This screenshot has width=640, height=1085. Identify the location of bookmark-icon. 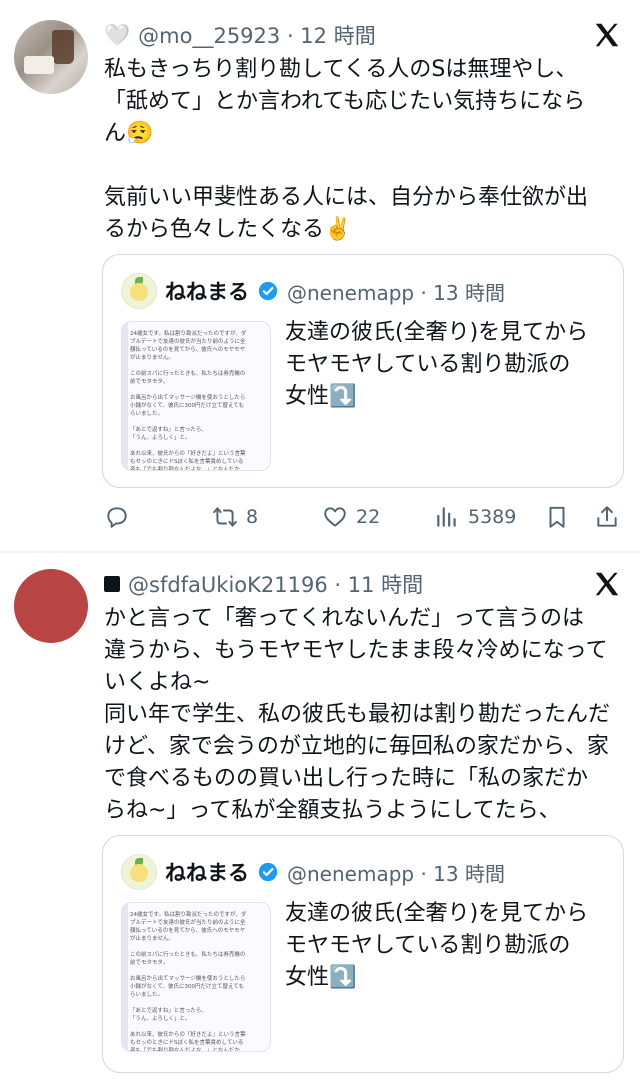
(557, 517).